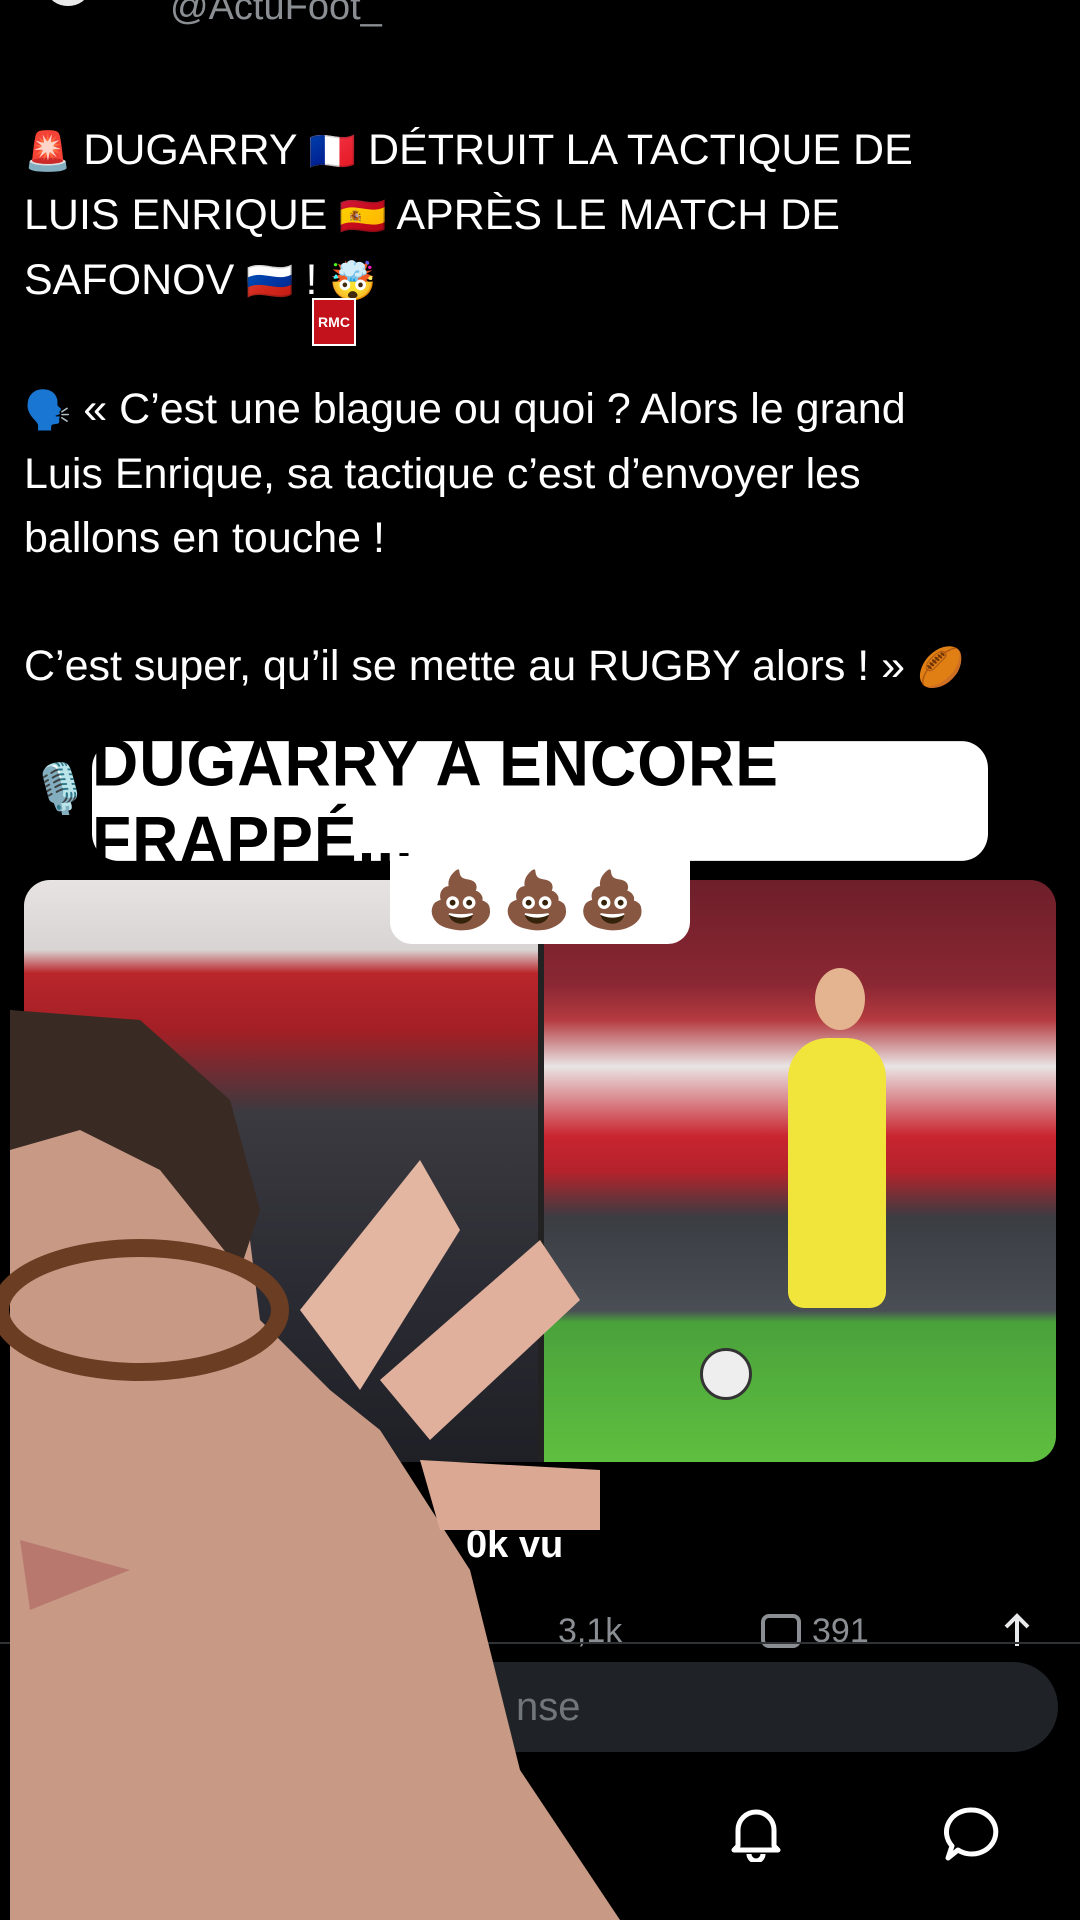 This screenshot has height=1920, width=1080. Describe the element at coordinates (204, 538) in the screenshot. I see `tweet-line: ballons en touche !` at that location.